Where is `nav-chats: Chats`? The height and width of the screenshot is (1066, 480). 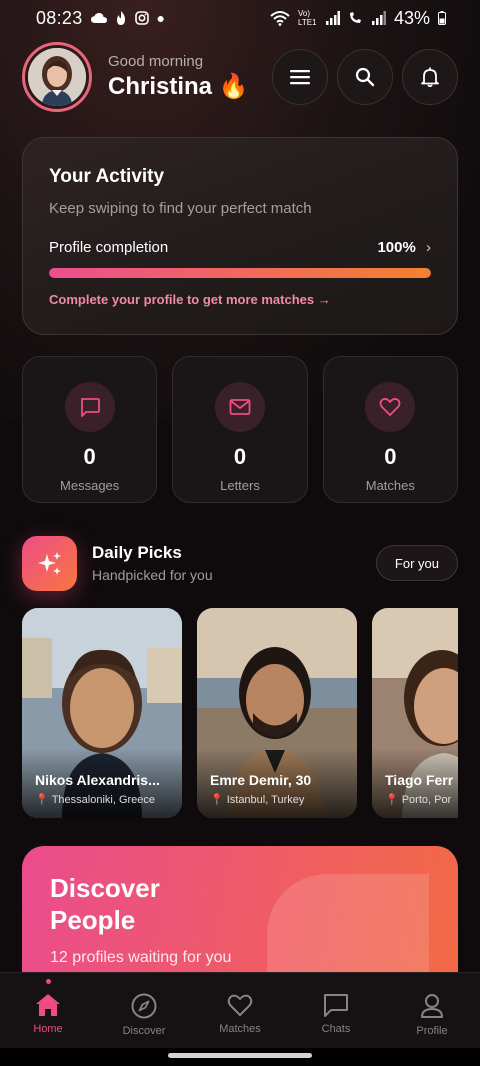 nav-chats: Chats is located at coordinates (336, 1010).